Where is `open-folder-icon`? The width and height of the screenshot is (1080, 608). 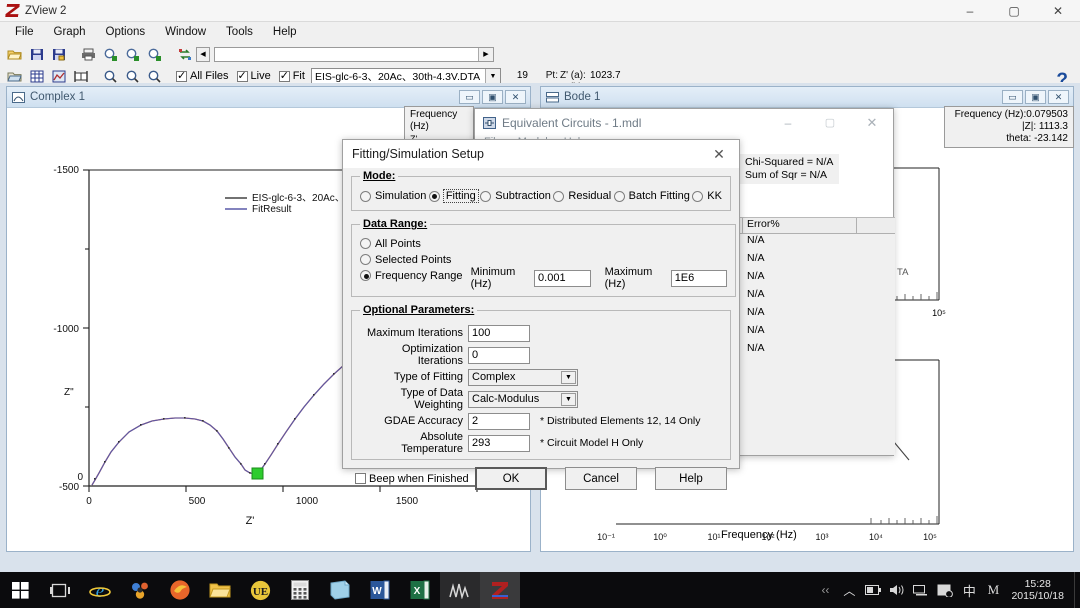
open-folder-icon is located at coordinates (14, 54).